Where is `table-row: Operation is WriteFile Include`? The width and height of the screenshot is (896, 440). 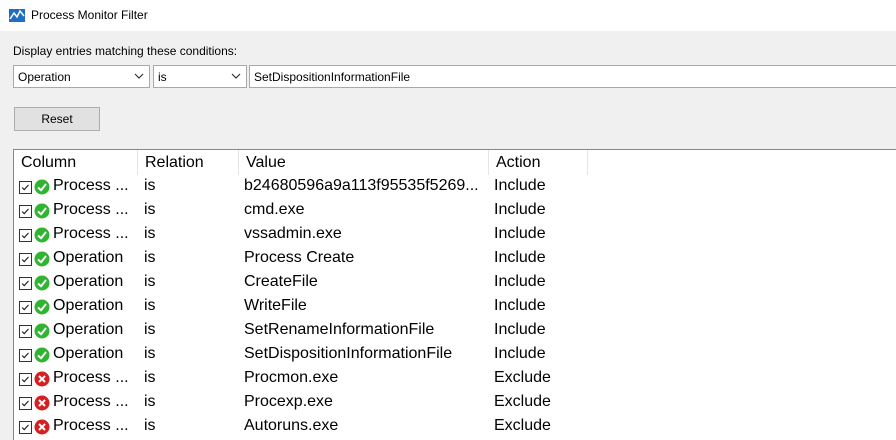
table-row: Operation is WriteFile Include is located at coordinates (455, 307).